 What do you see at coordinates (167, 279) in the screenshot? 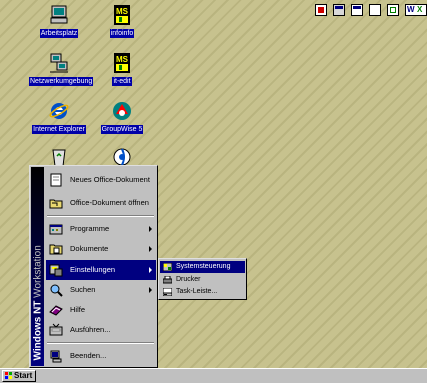
I see `printers-icon` at bounding box center [167, 279].